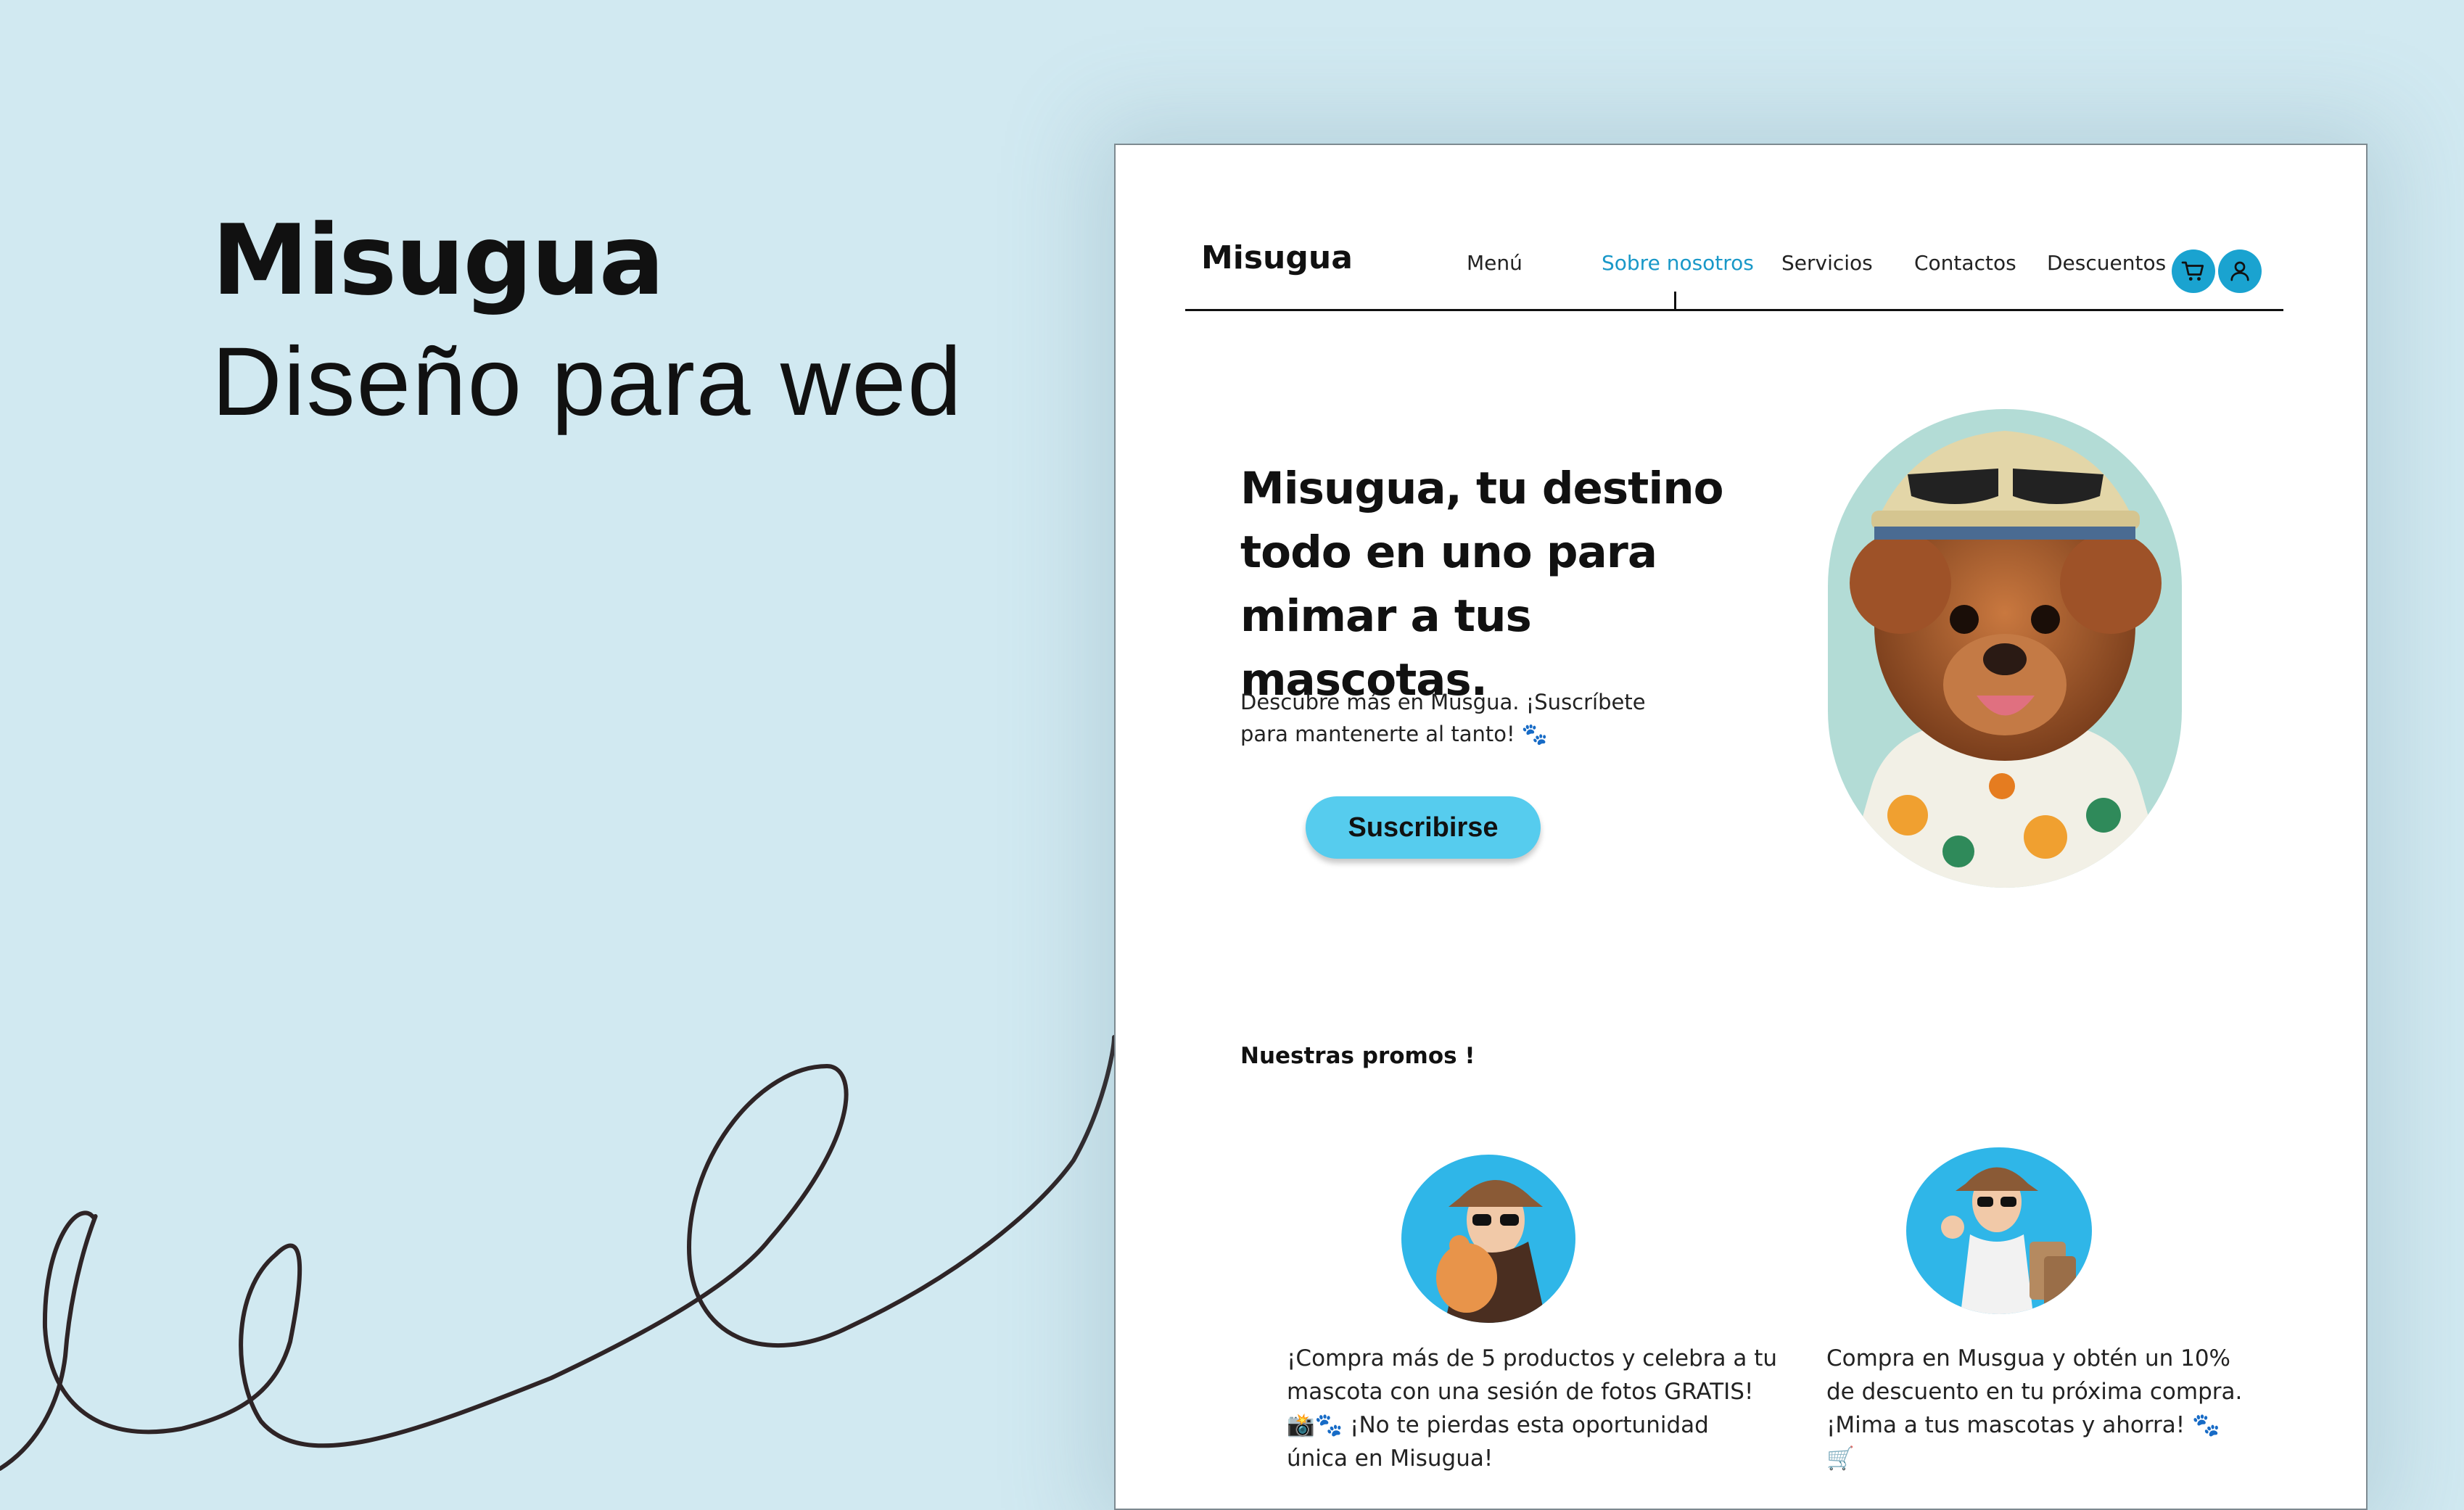 Image resolution: width=2464 pixels, height=1510 pixels. I want to click on promo-image-woman-bags, so click(1999, 1230).